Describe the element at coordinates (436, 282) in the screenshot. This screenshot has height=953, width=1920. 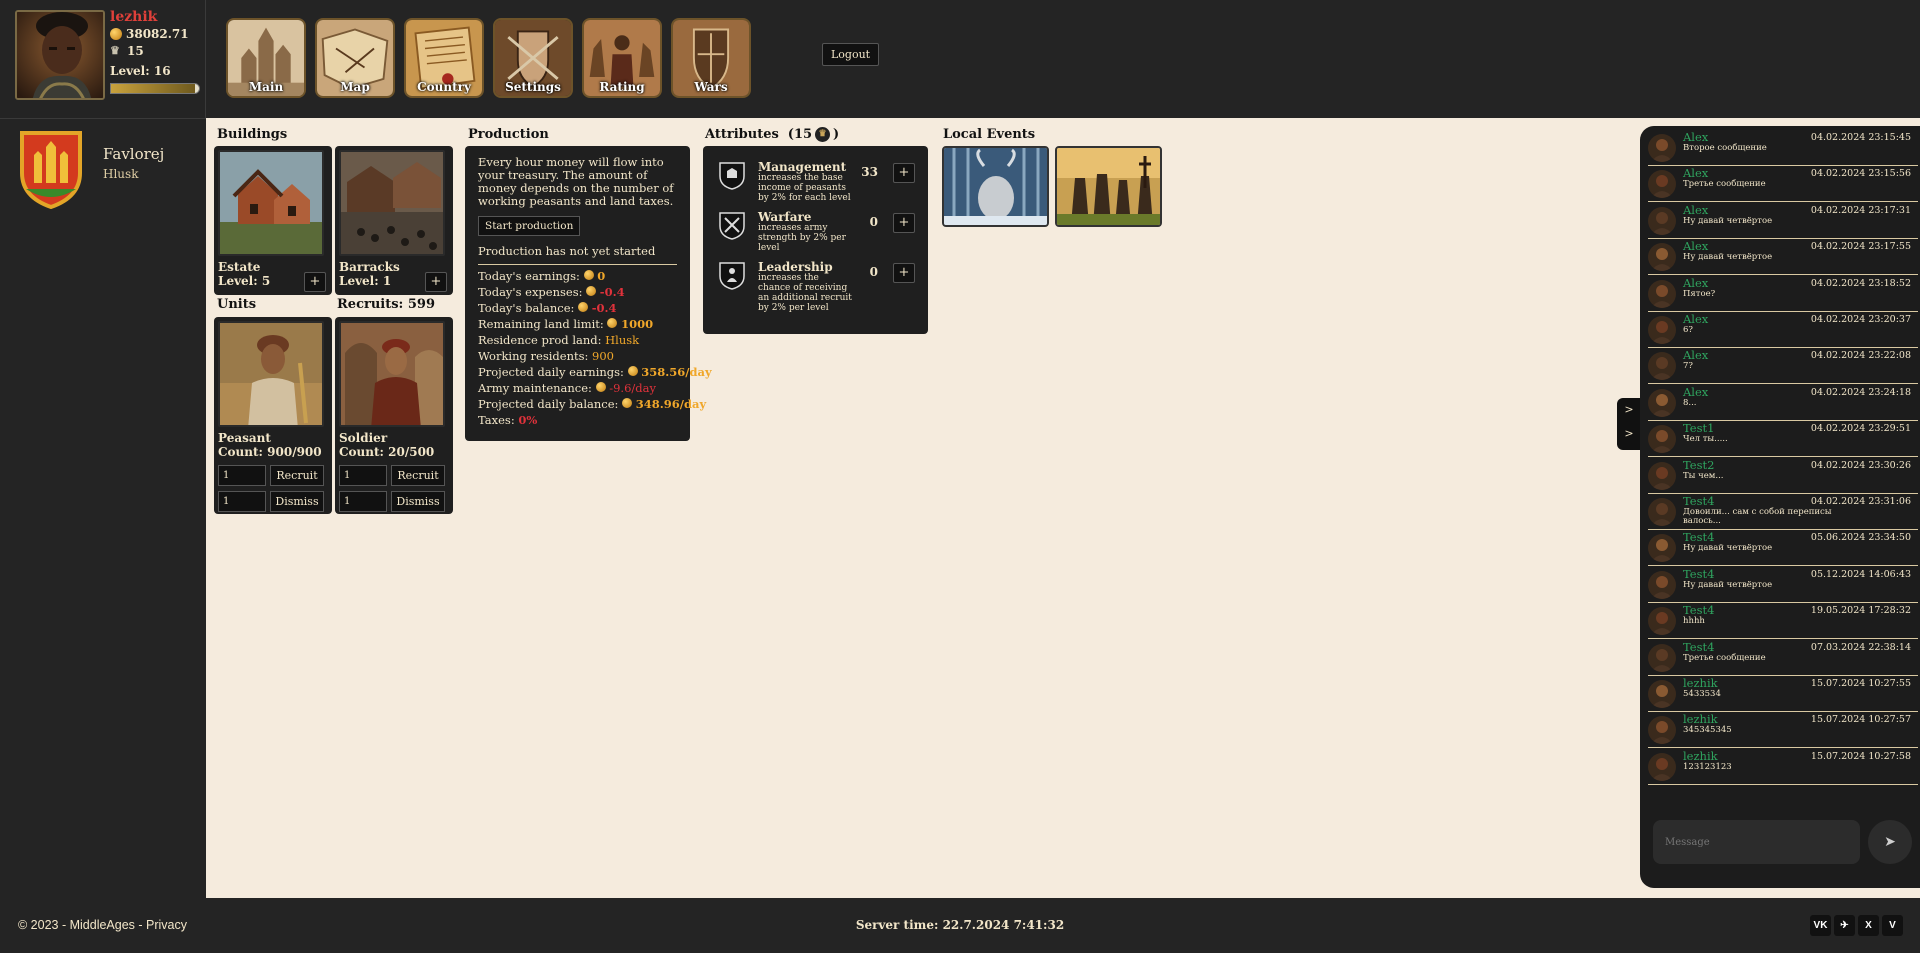
I see `barracks-upgrade-button: +` at that location.